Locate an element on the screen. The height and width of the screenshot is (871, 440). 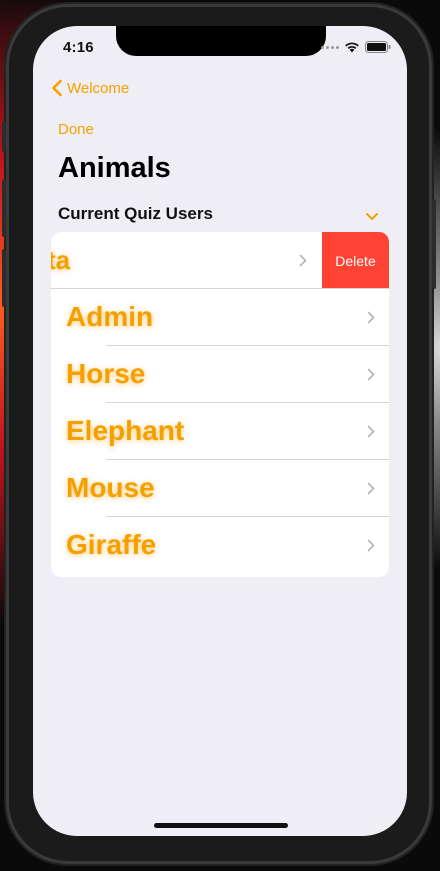
status-icons is located at coordinates (356, 47).